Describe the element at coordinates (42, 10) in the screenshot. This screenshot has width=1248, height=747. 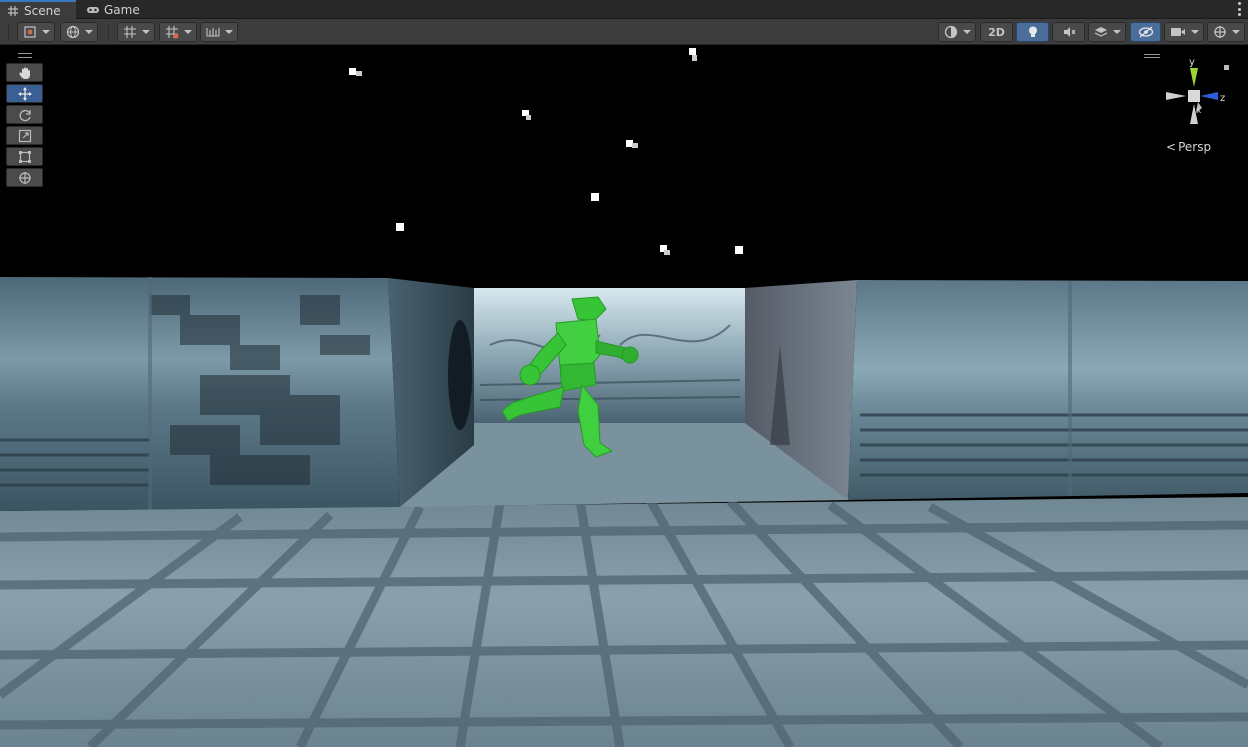
I see `tab-scene-label: Scene` at that location.